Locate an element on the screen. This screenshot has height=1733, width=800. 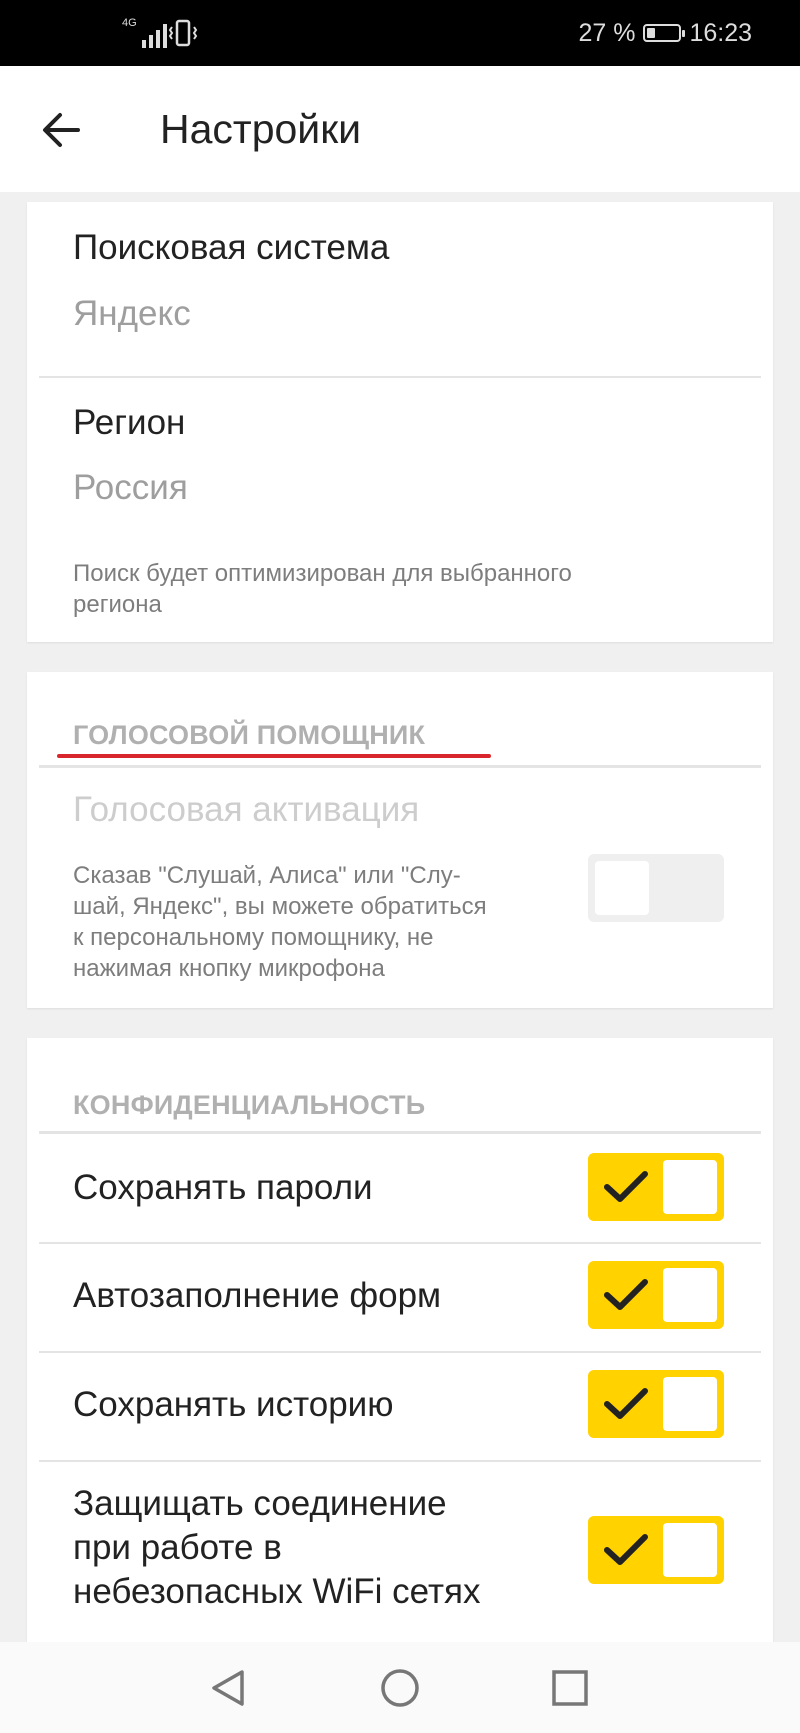
protect-wifi-label-line: небезопасных WiFi сетях is located at coordinates (277, 1591).